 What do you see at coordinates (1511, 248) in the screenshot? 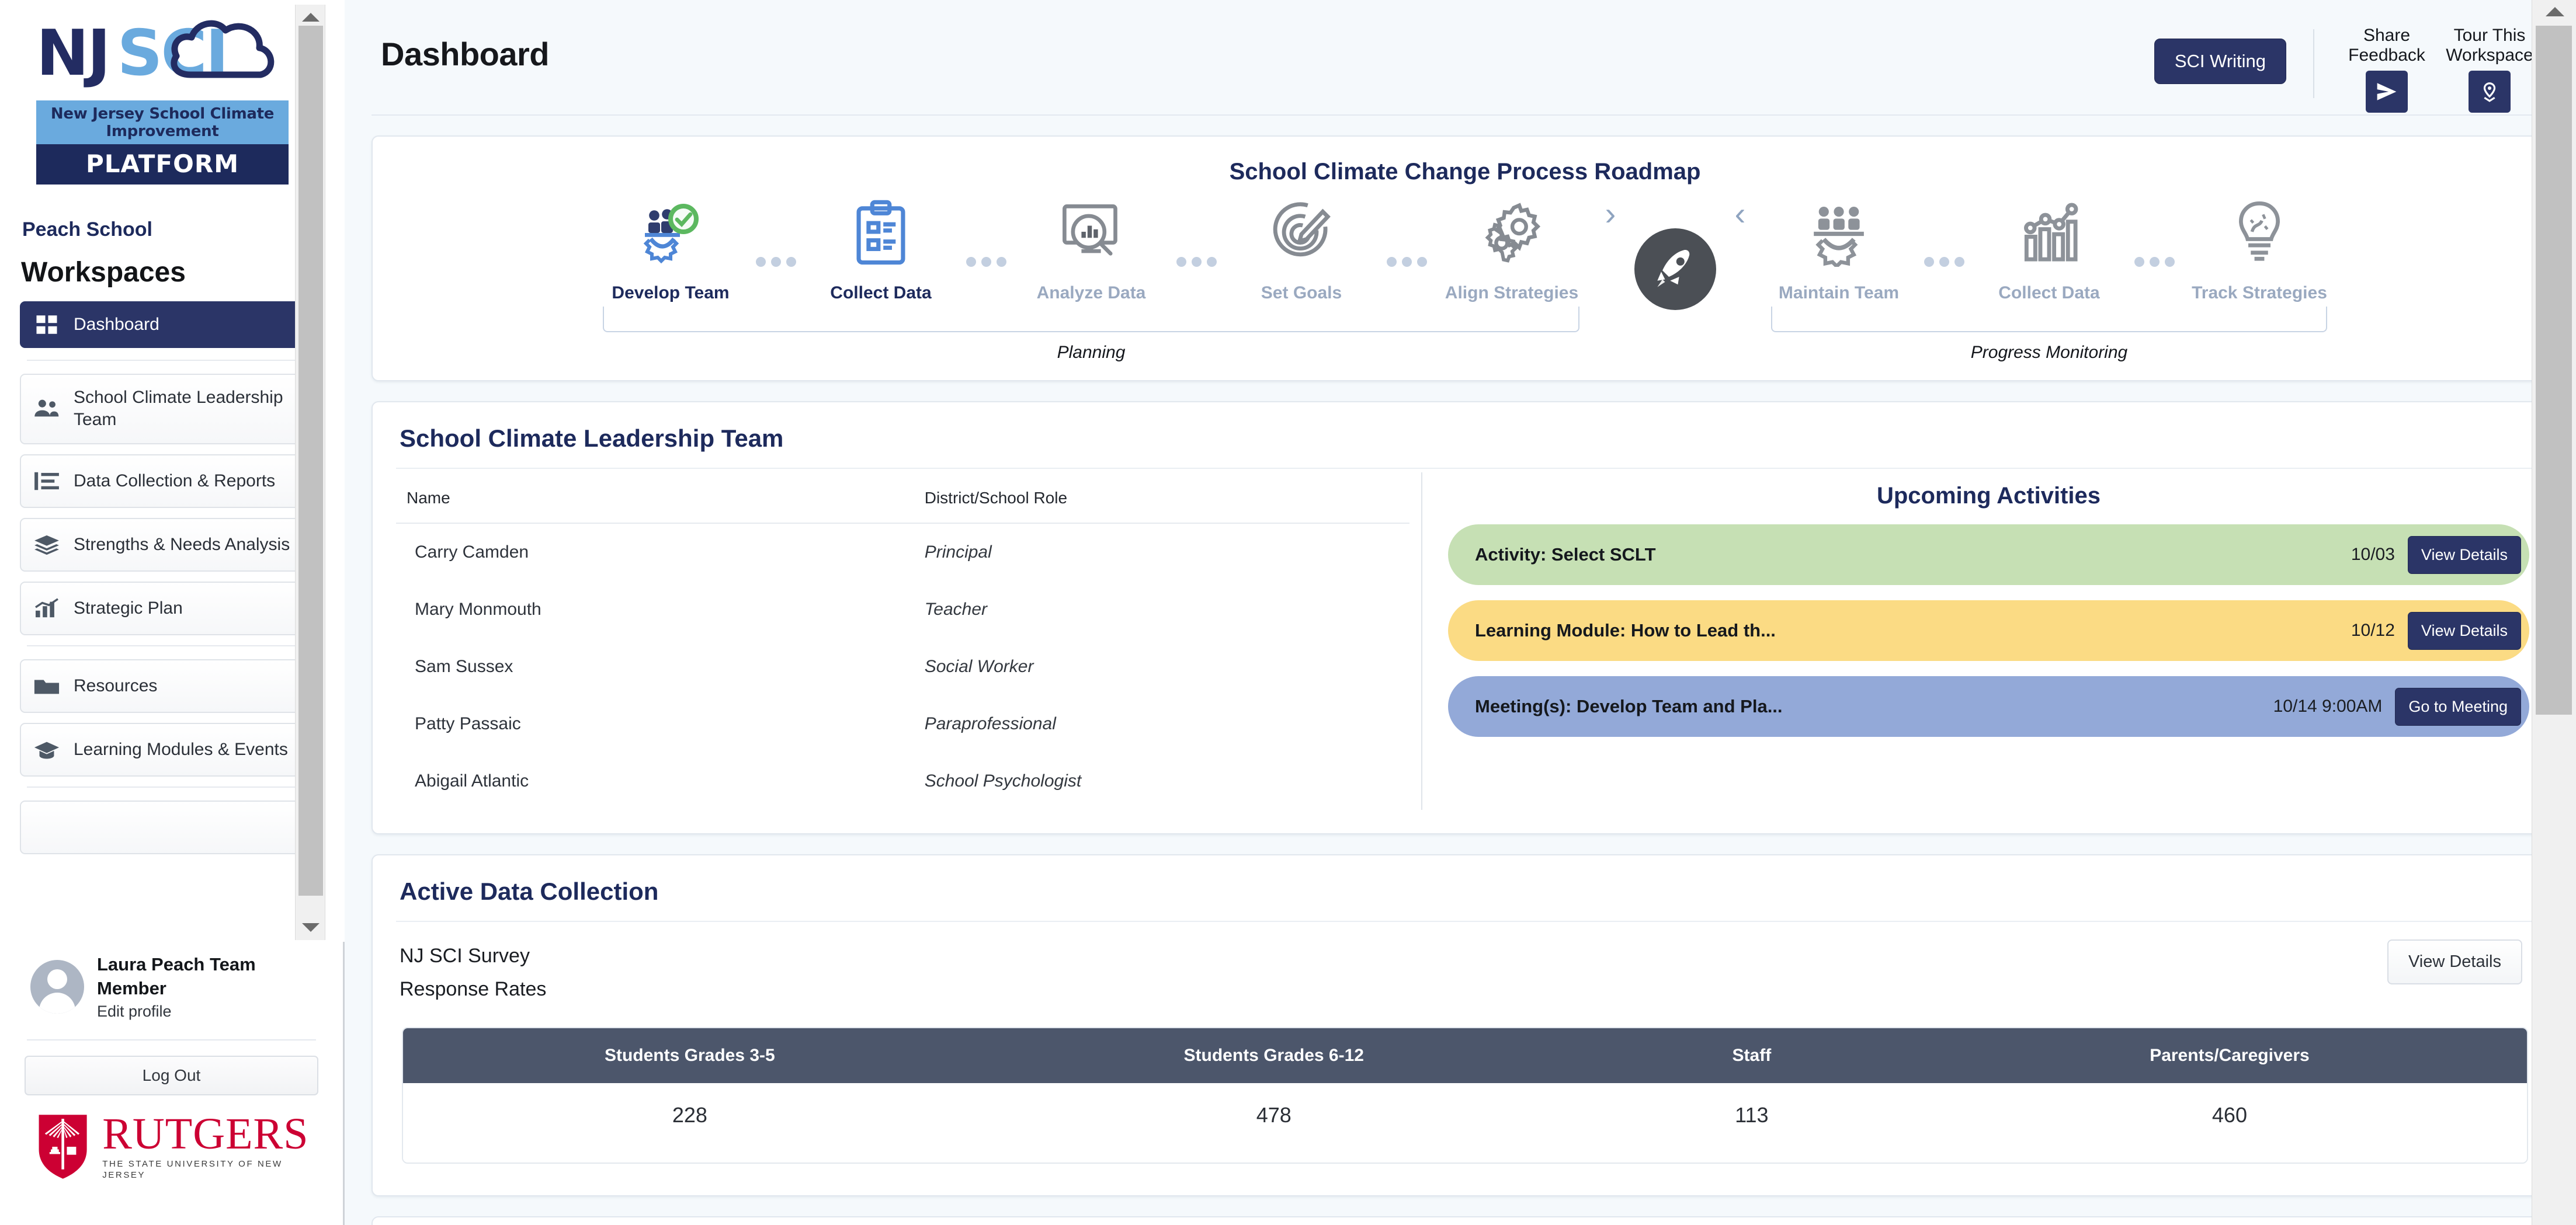
I see `roadmap-step-align-strategies: Align Strategies` at bounding box center [1511, 248].